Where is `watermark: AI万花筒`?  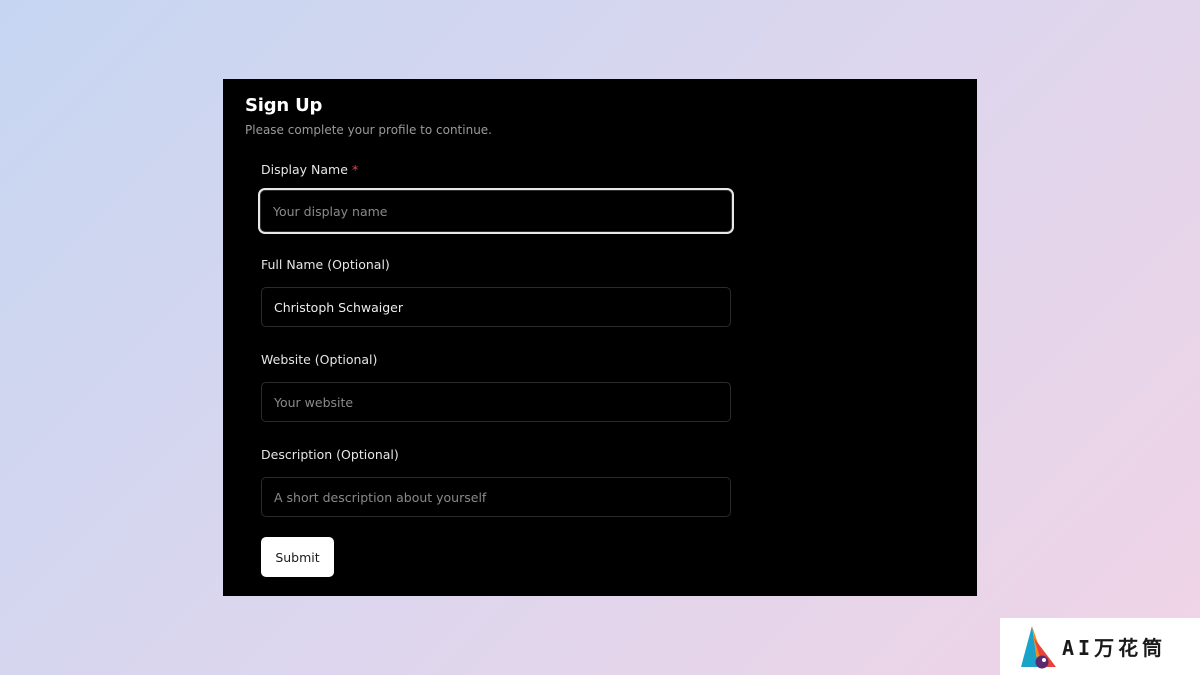 watermark: AI万花筒 is located at coordinates (1100, 646).